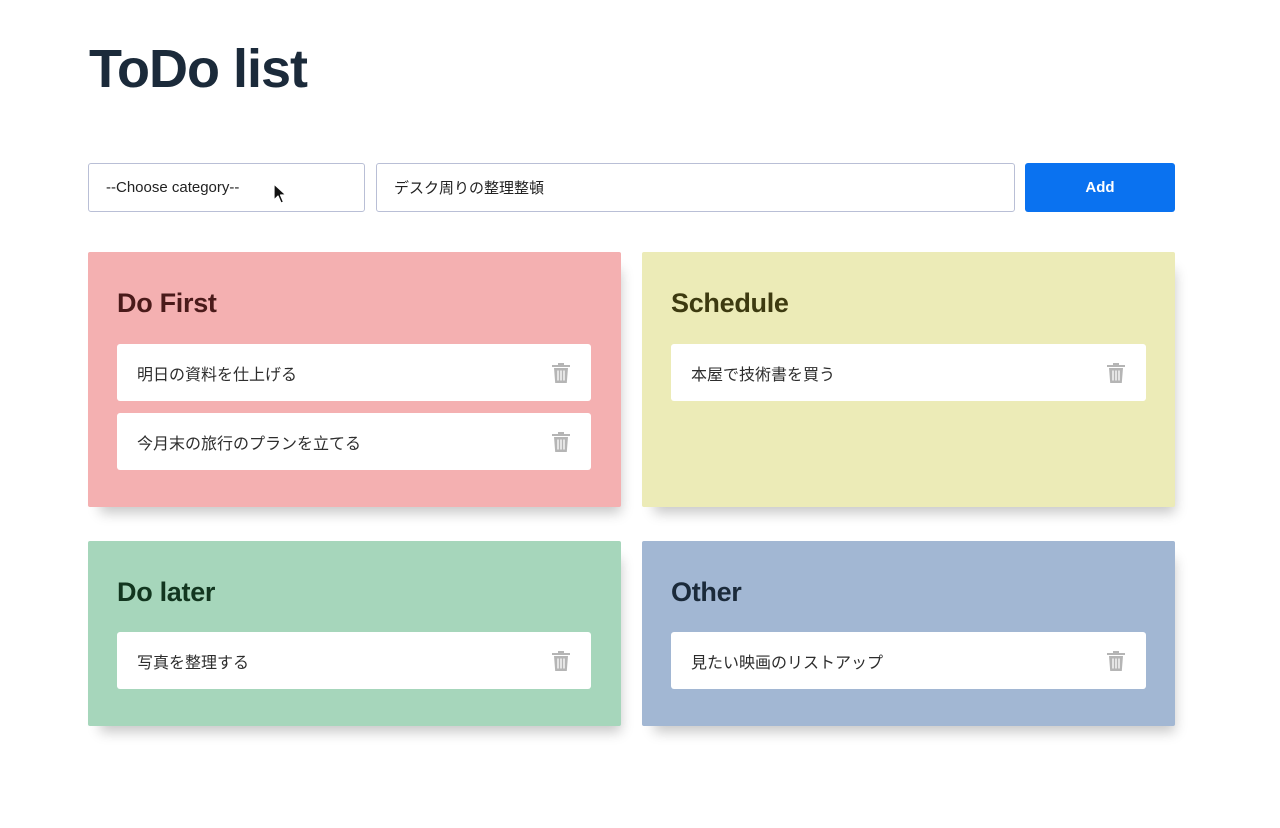 The width and height of the screenshot is (1280, 828). Describe the element at coordinates (730, 303) in the screenshot. I see `panel-title: Schedule` at that location.